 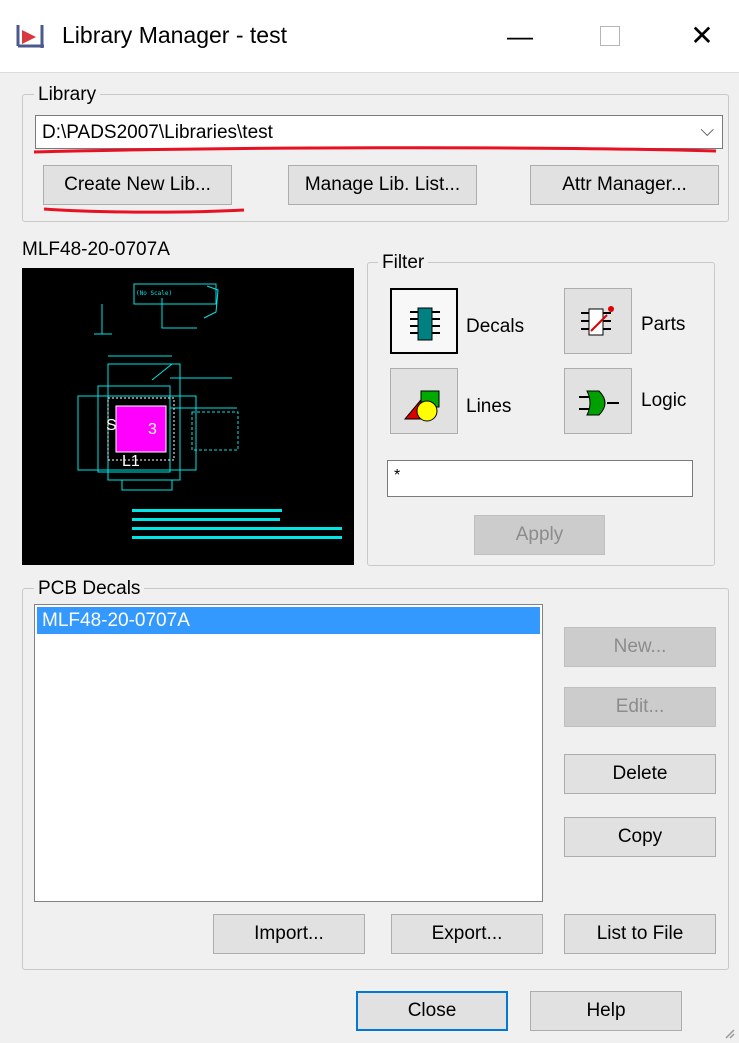 I want to click on preview-decal-name: MLF48-20-0707A, so click(x=96, y=249).